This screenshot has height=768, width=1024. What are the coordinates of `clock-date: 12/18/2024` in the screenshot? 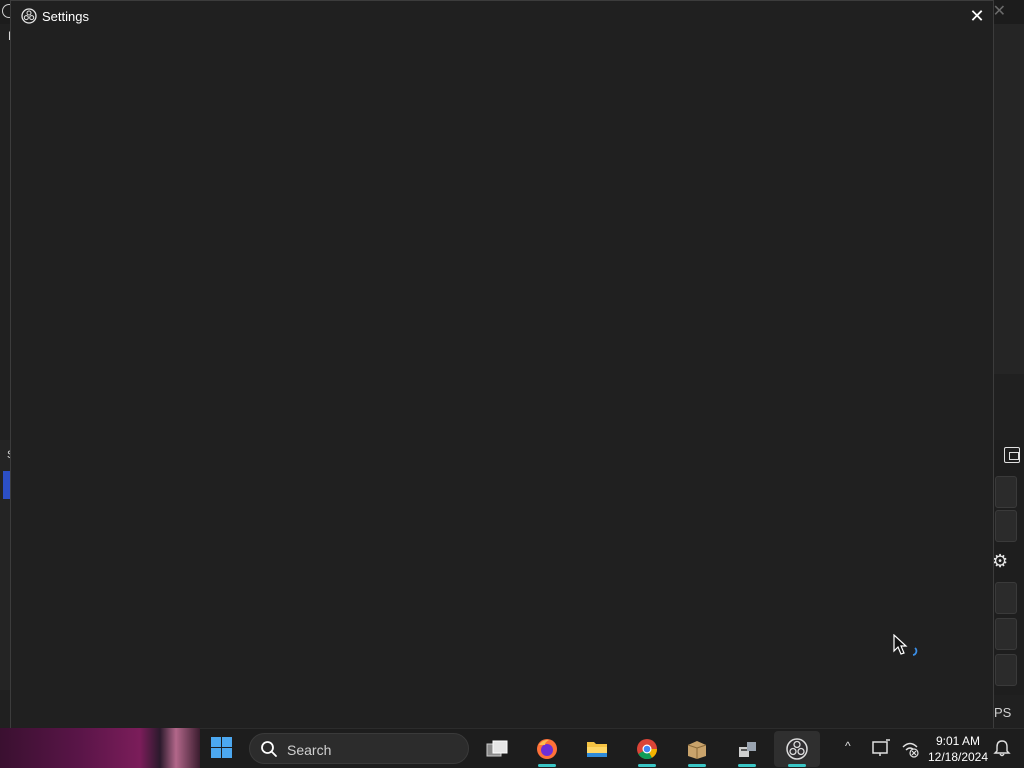 It's located at (958, 757).